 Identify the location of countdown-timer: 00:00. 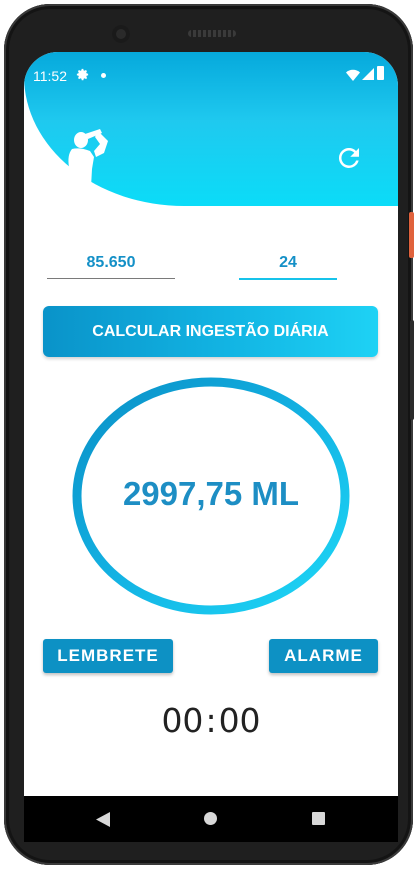
(211, 720).